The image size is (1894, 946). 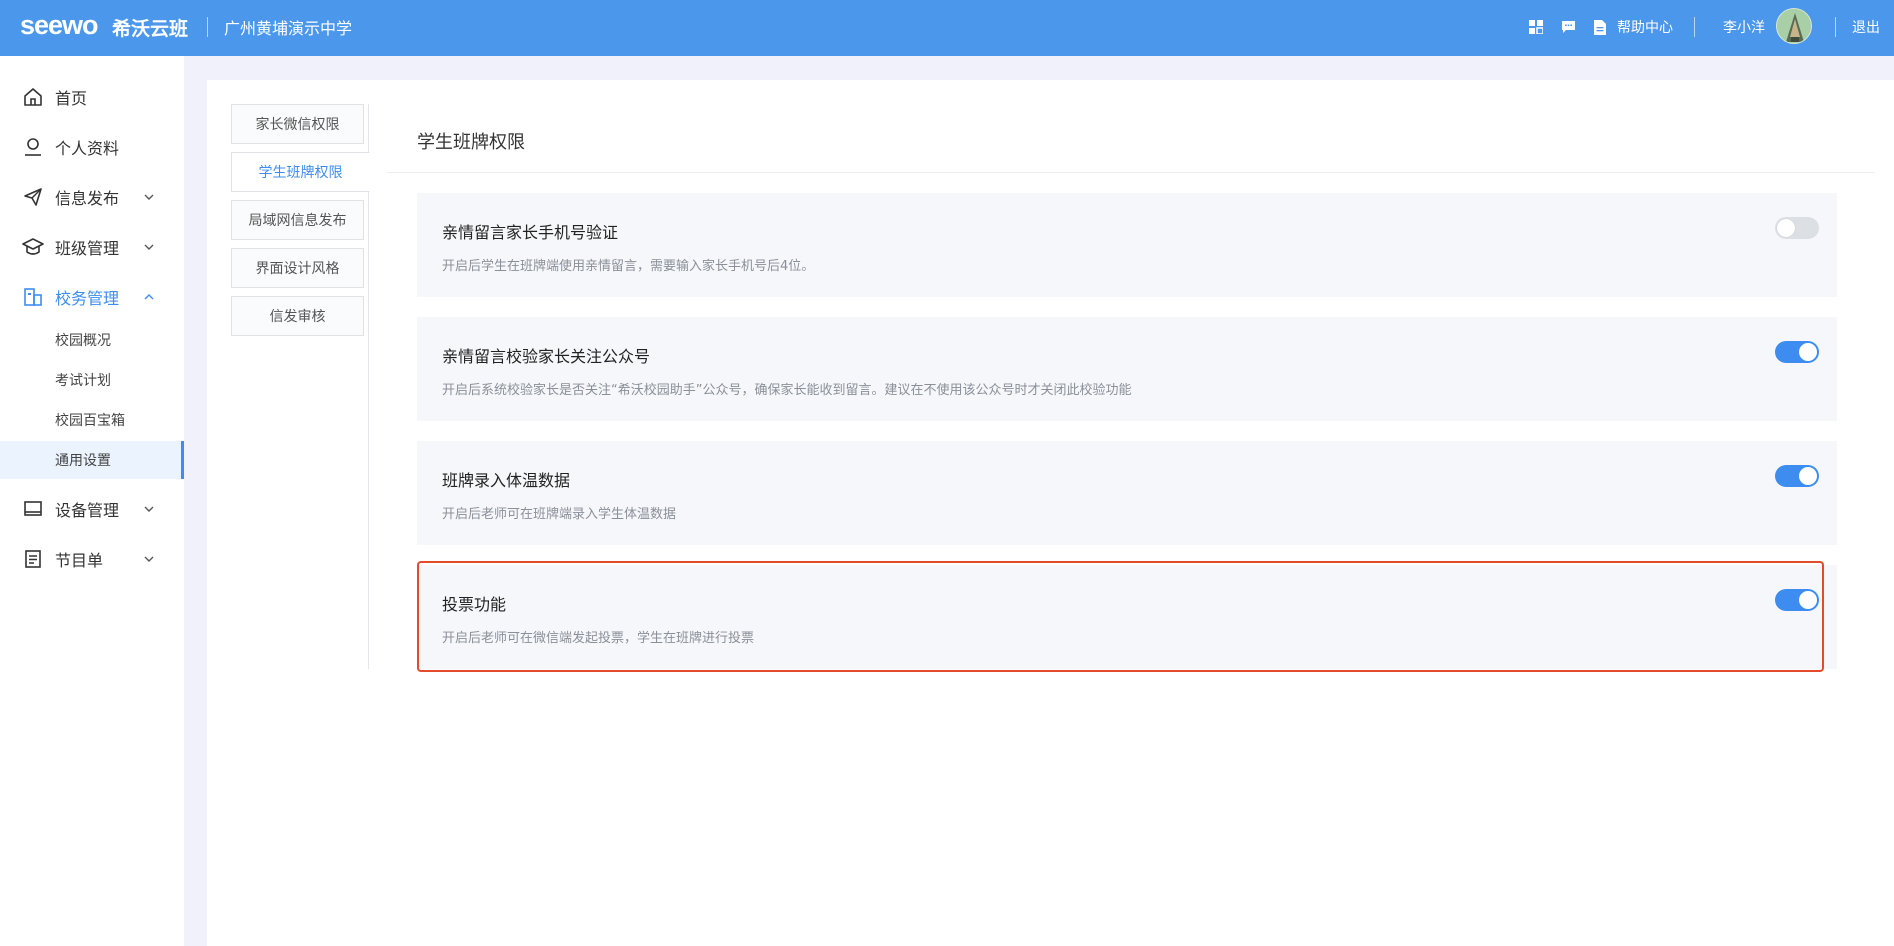 I want to click on app-name: 希沃云班, so click(x=150, y=29).